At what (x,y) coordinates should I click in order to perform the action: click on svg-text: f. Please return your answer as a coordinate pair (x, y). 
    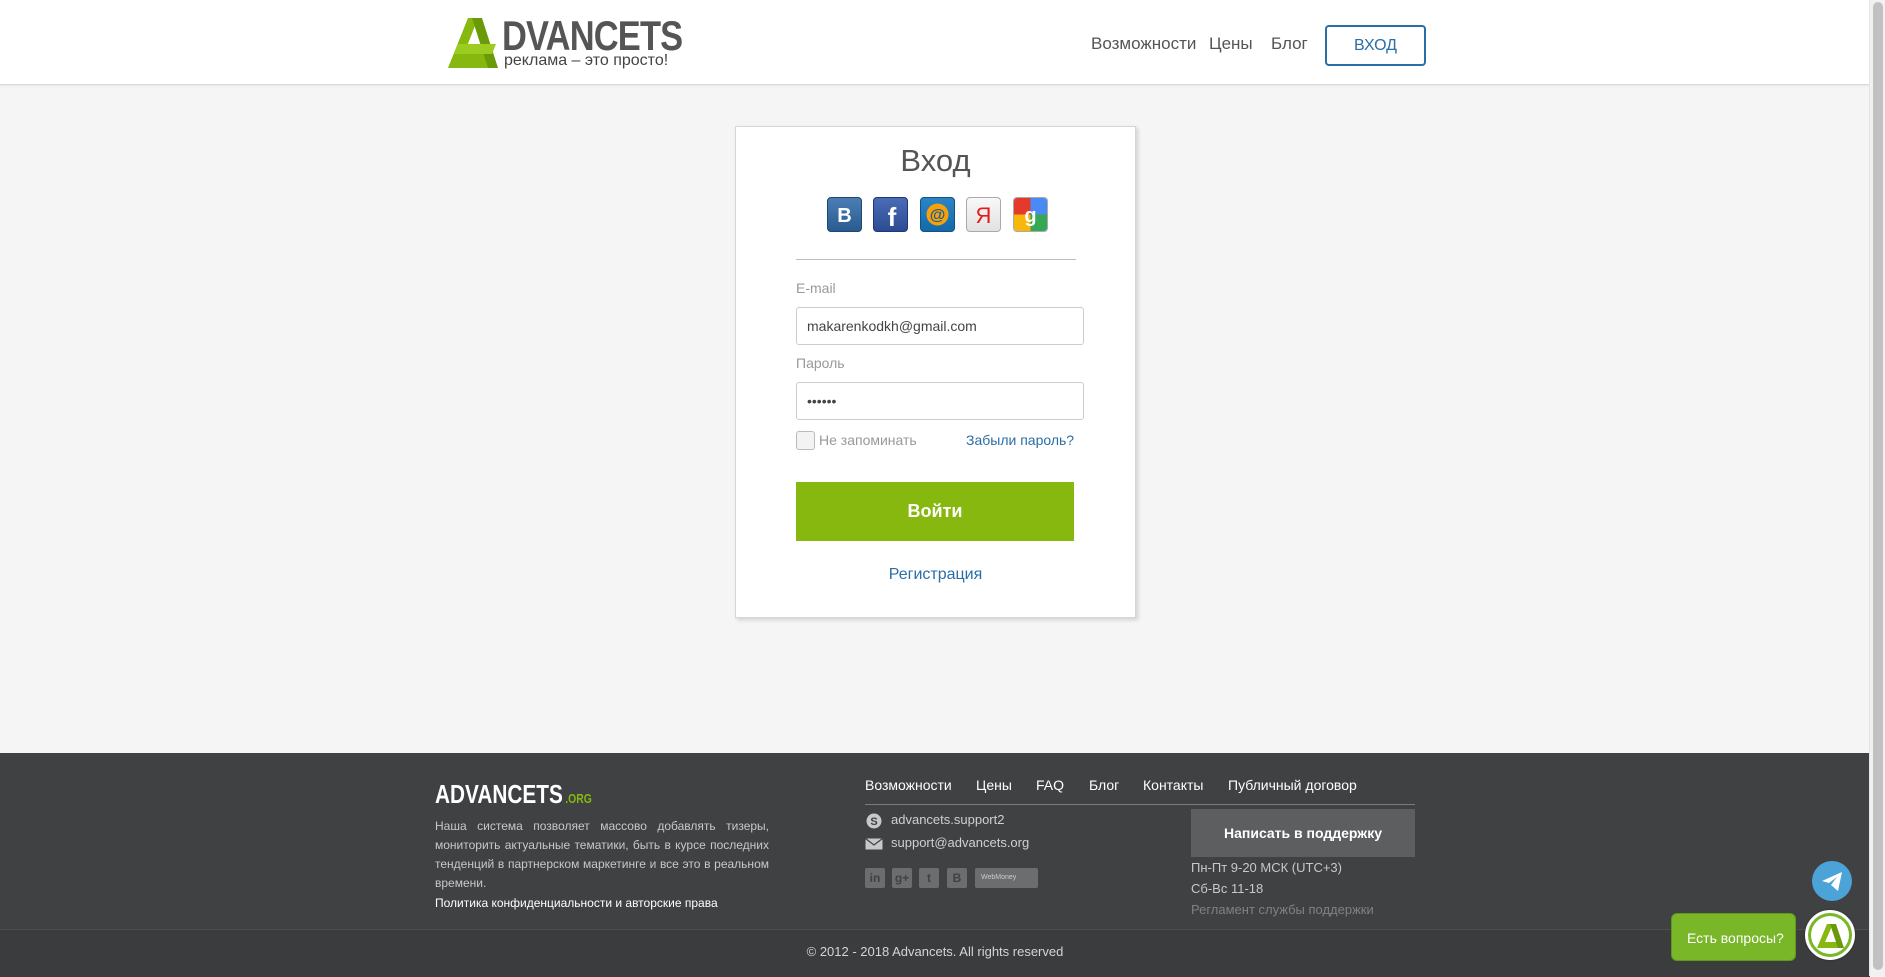
    Looking at the image, I should click on (892, 216).